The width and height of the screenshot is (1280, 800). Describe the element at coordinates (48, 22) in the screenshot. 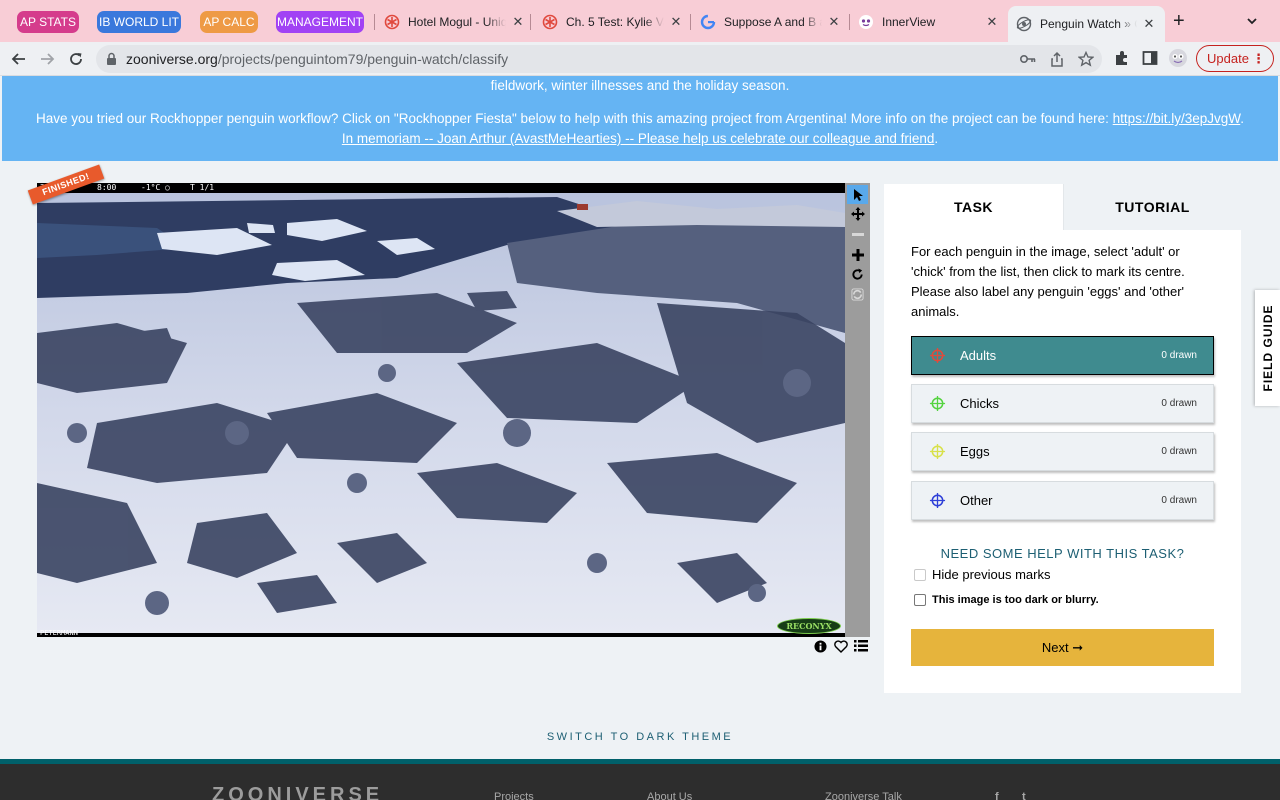

I see `tab-group-ap-stats: AP STATS` at that location.